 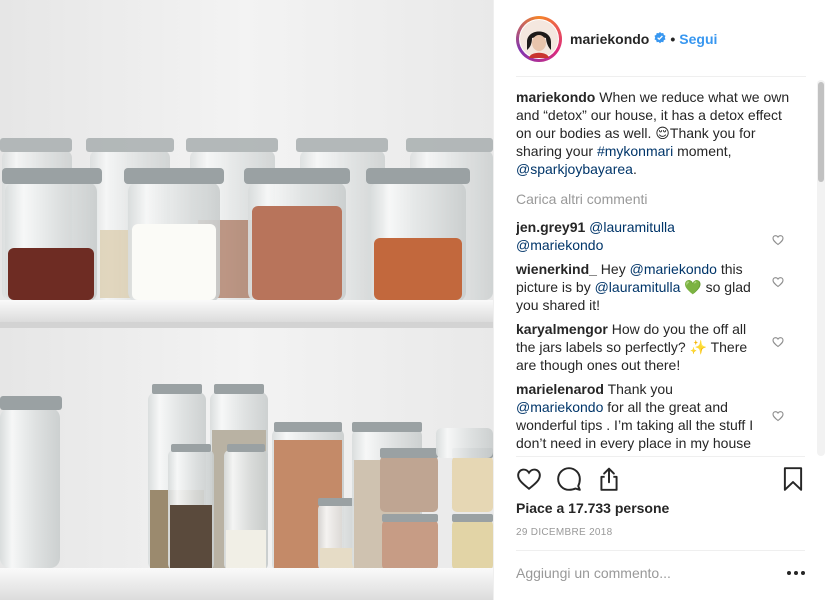 I want to click on actions-divider, so click(x=660, y=456).